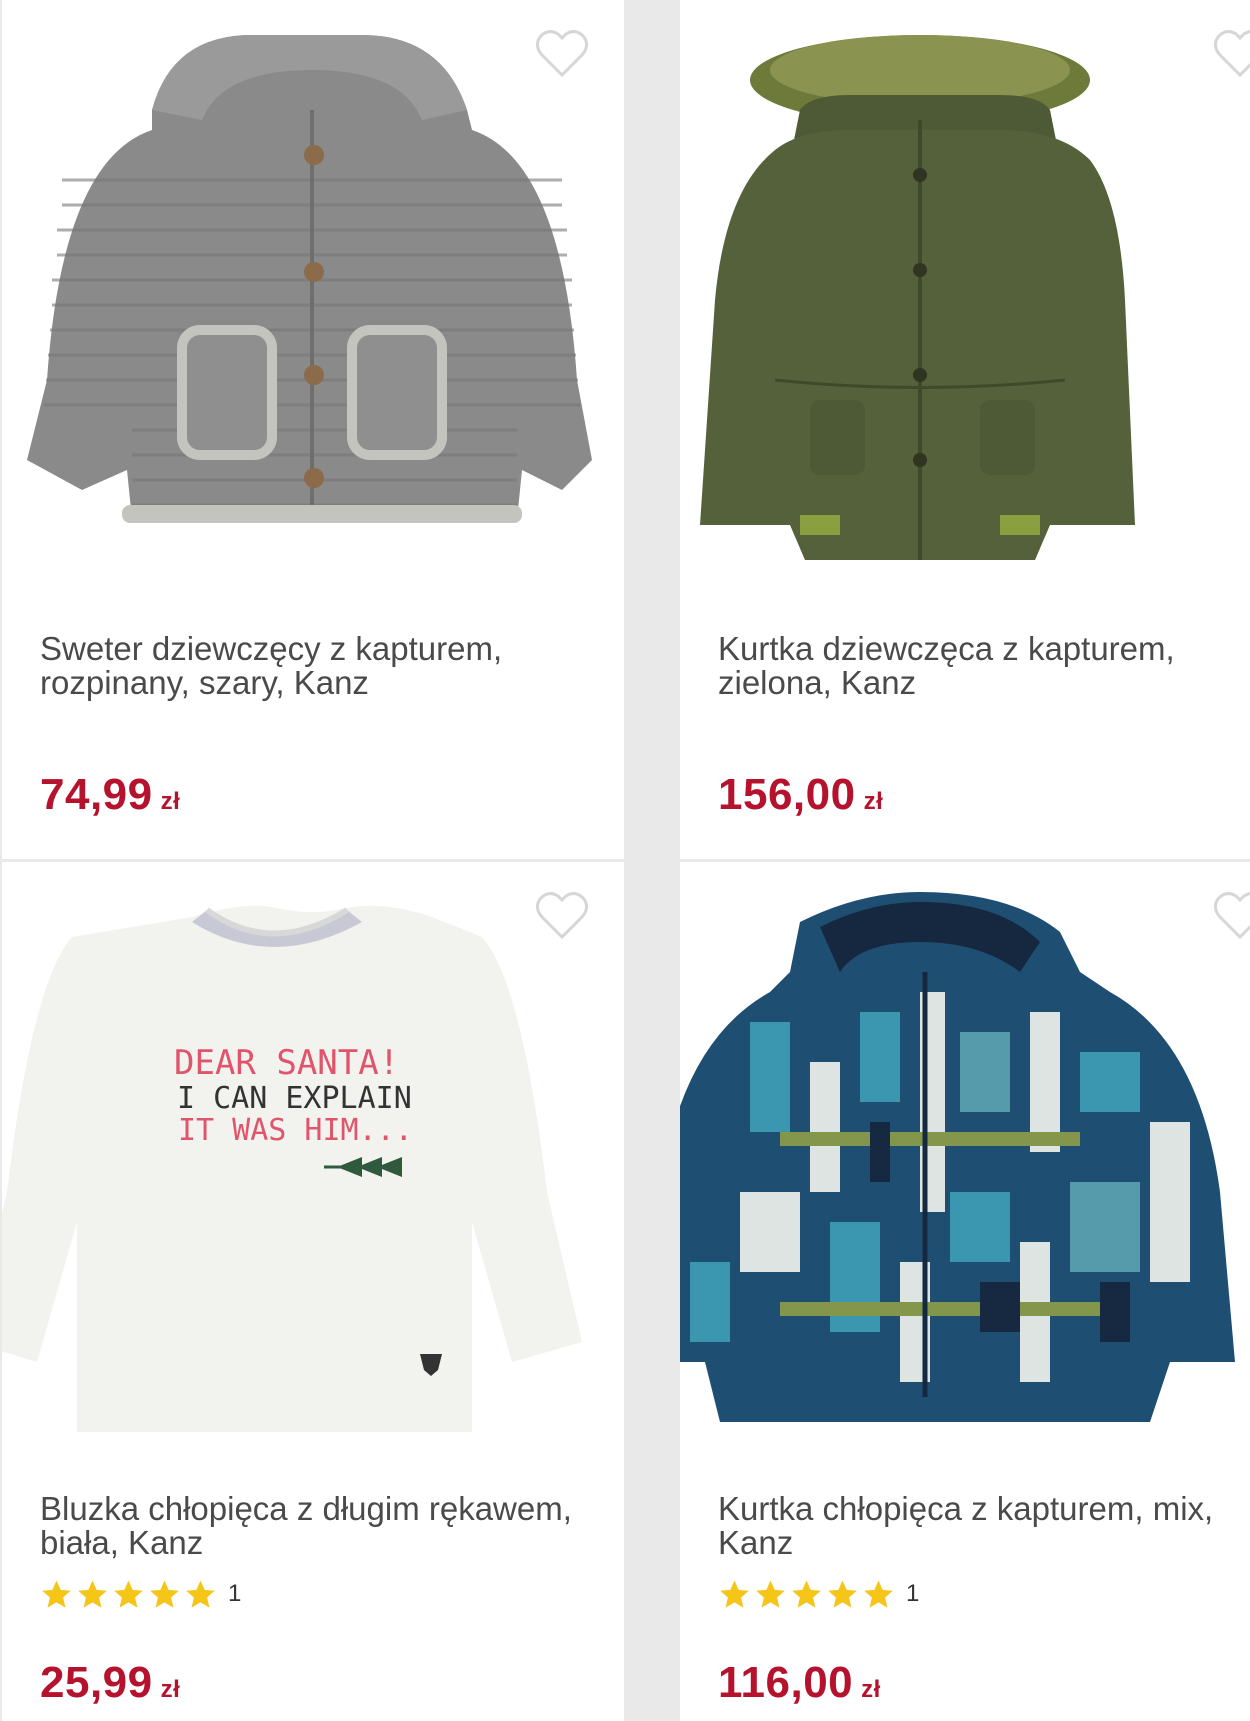 This screenshot has height=1721, width=1250. Describe the element at coordinates (787, 794) in the screenshot. I see `price-value: 156,00` at that location.